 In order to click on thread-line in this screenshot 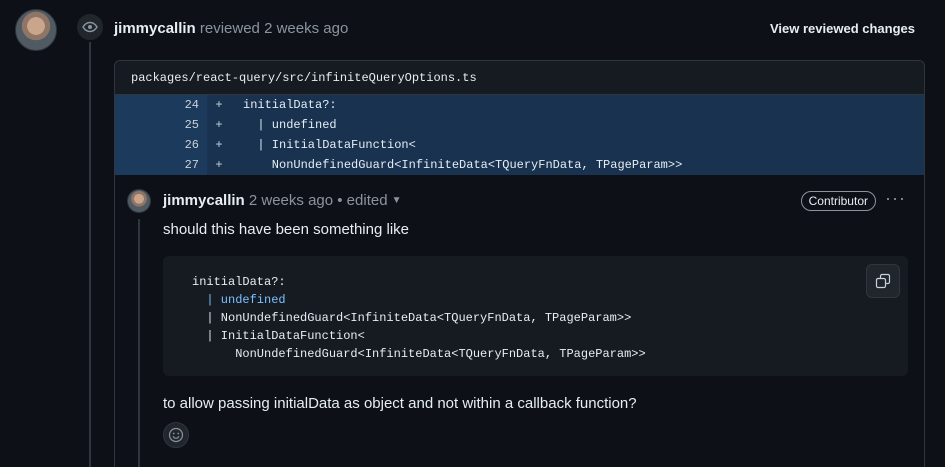, I will do `click(139, 343)`.